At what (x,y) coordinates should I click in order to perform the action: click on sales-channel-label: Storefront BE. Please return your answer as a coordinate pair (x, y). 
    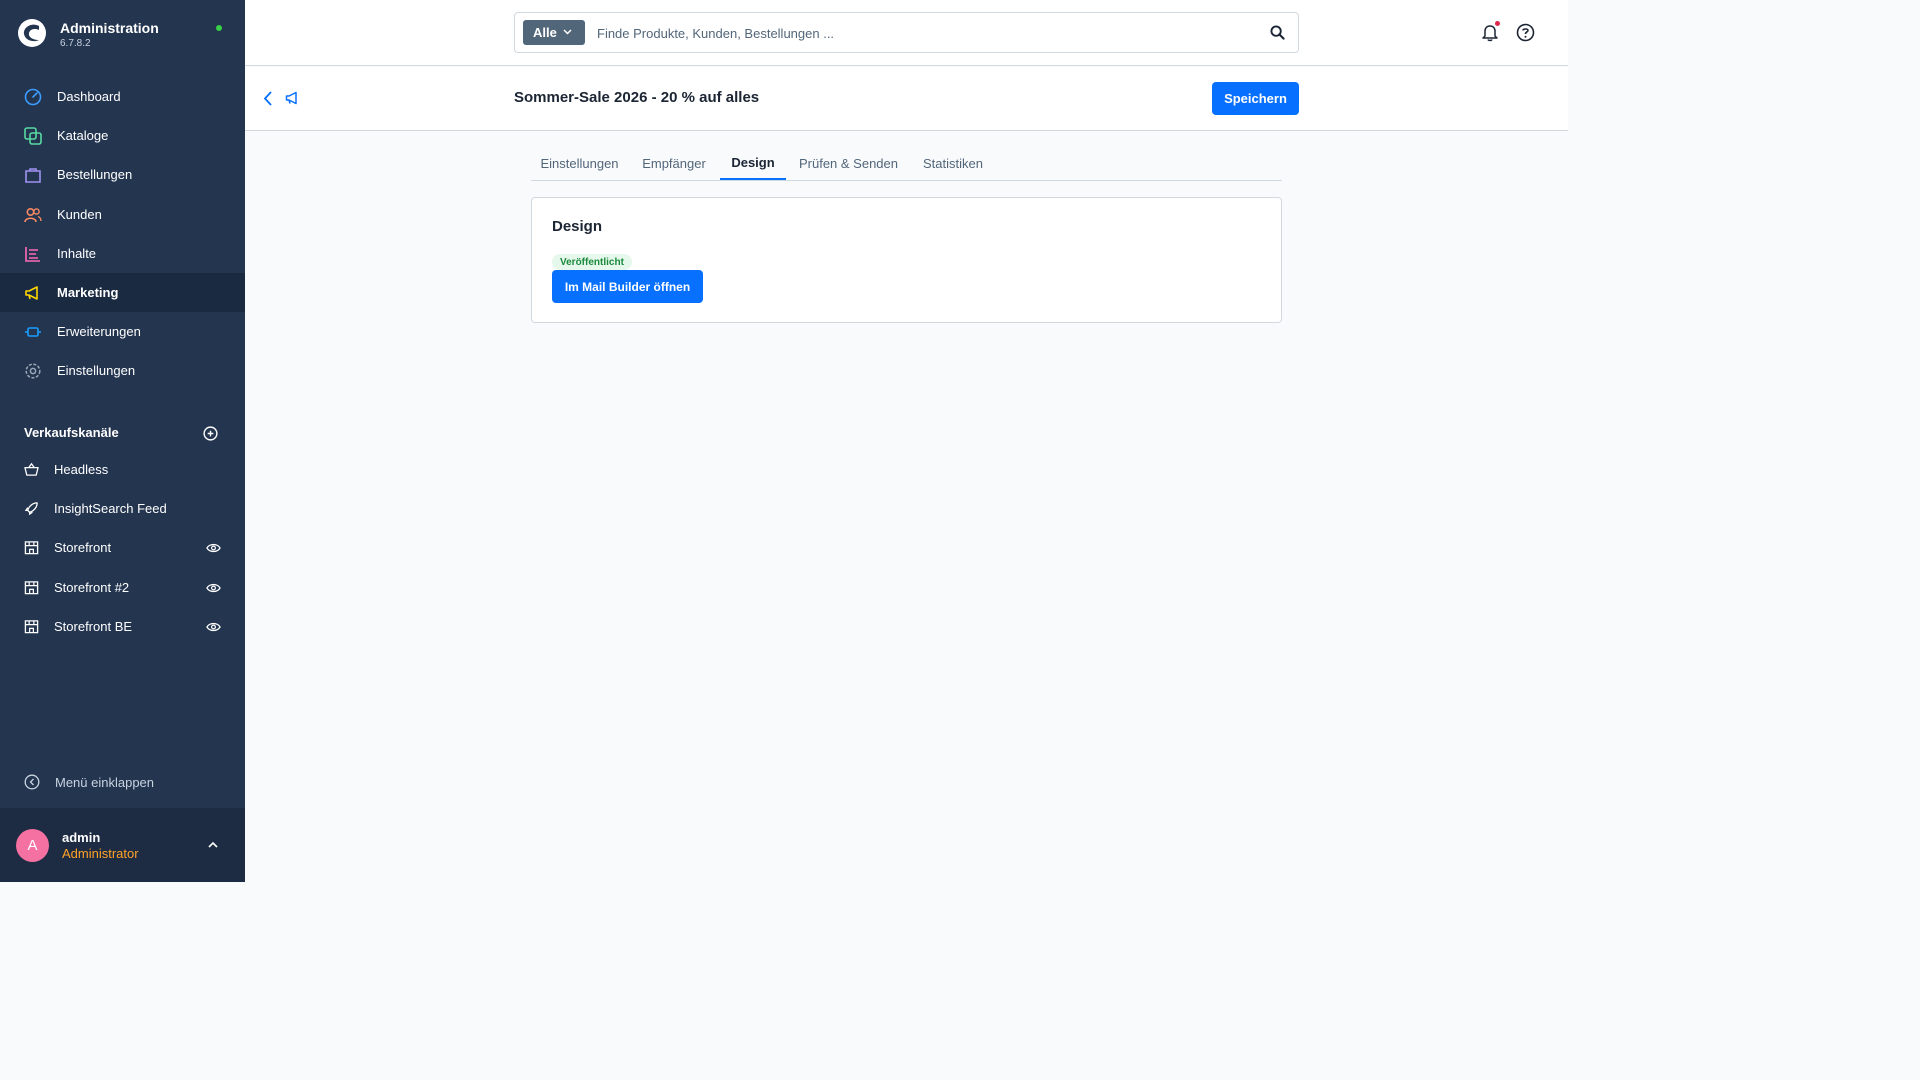
    Looking at the image, I should click on (93, 626).